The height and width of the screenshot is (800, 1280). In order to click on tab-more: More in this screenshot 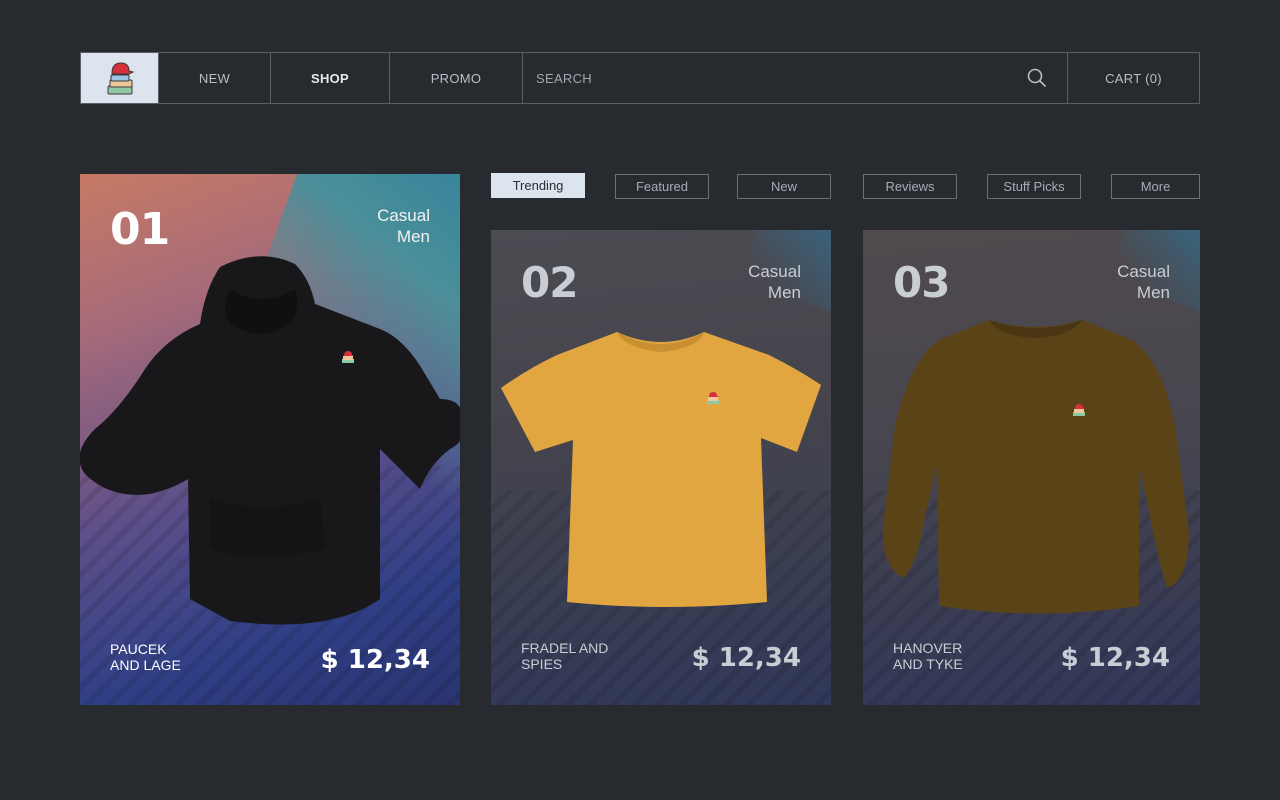, I will do `click(1155, 186)`.